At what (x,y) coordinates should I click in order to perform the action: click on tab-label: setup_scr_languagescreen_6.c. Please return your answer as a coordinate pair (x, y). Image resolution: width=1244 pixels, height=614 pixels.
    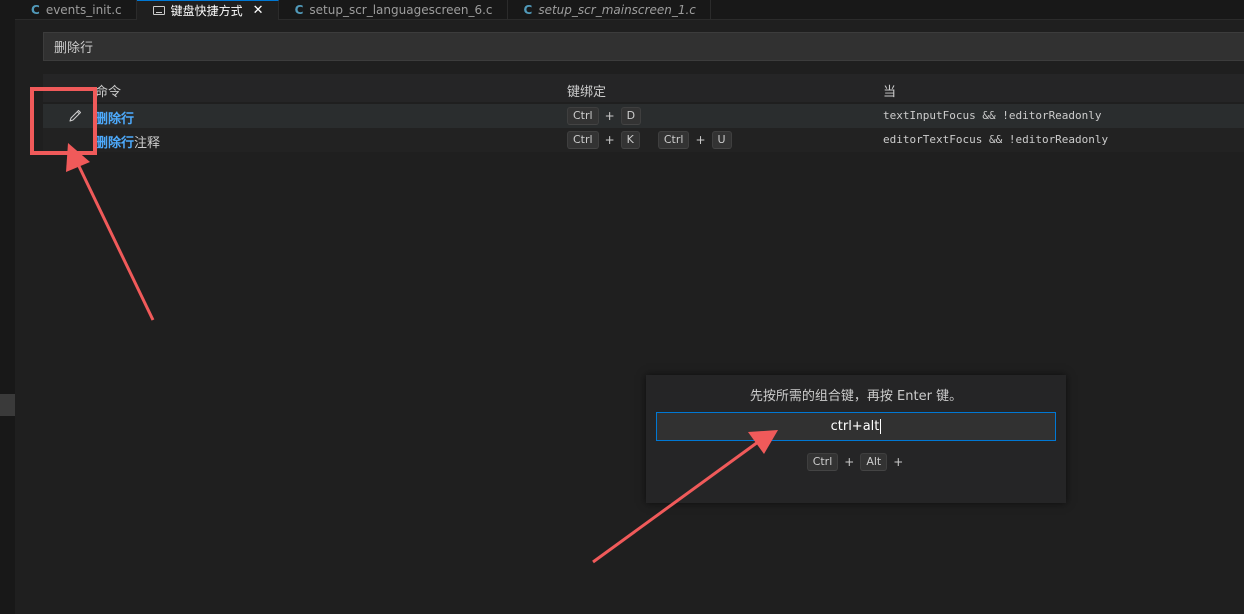
    Looking at the image, I should click on (401, 10).